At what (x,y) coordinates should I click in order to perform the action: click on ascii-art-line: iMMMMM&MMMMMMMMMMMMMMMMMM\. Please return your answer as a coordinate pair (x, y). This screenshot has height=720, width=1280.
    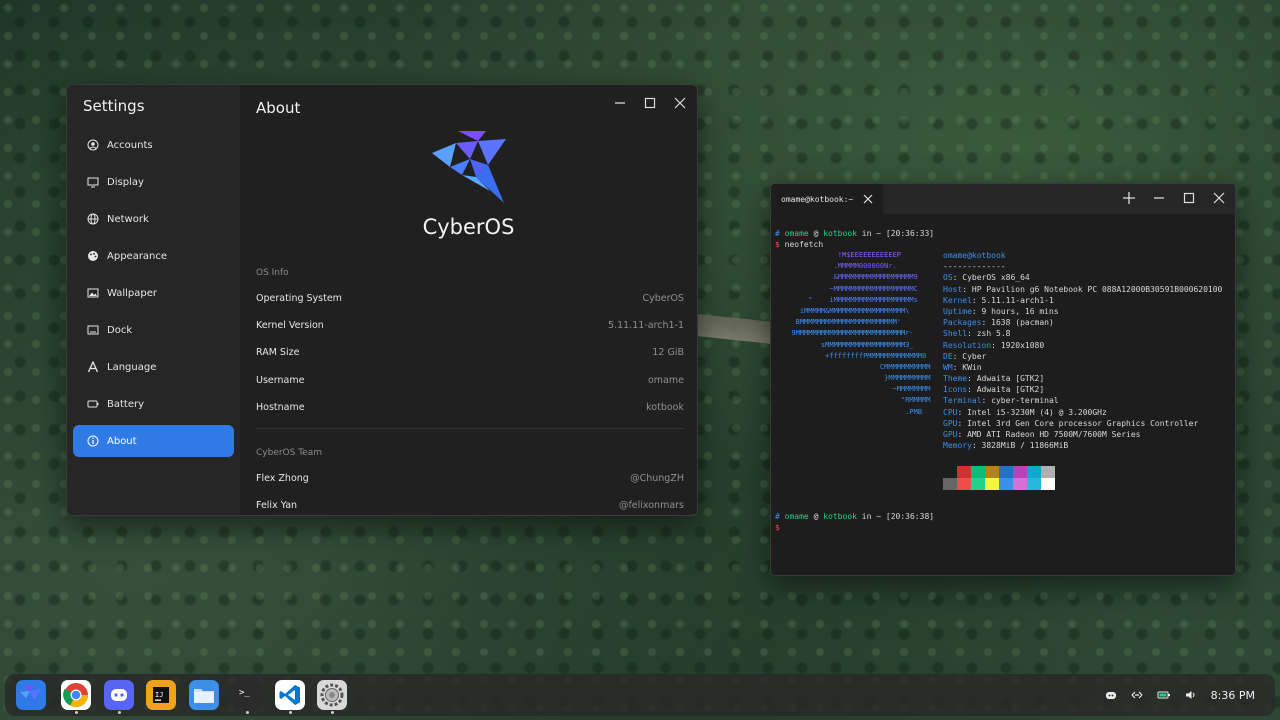
    Looking at the image, I should click on (846, 310).